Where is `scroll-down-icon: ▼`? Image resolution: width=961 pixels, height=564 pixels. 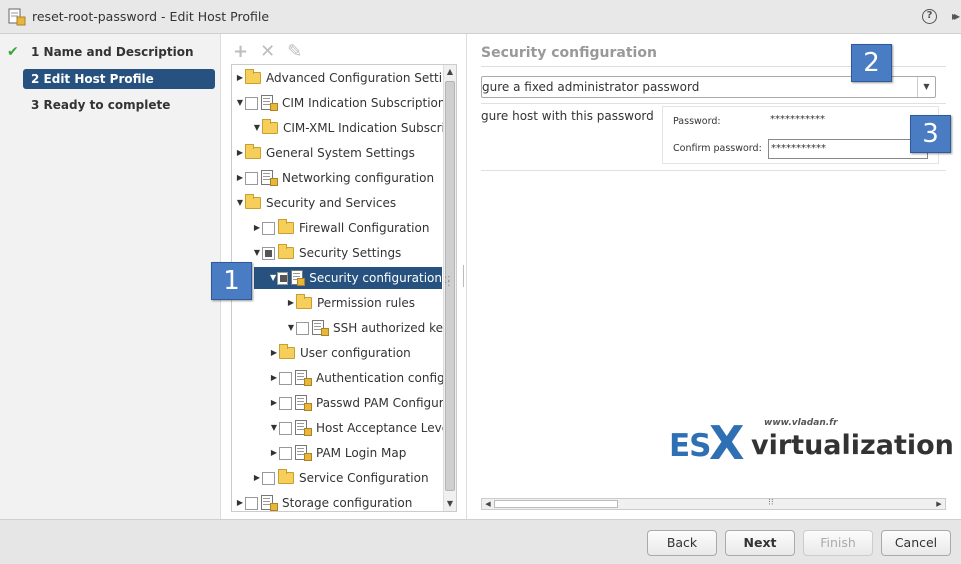 scroll-down-icon: ▼ is located at coordinates (450, 504).